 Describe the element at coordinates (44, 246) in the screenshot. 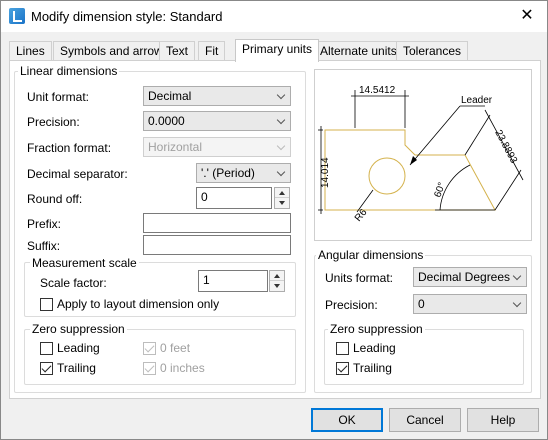

I see `suffix-label: Suffix:` at that location.